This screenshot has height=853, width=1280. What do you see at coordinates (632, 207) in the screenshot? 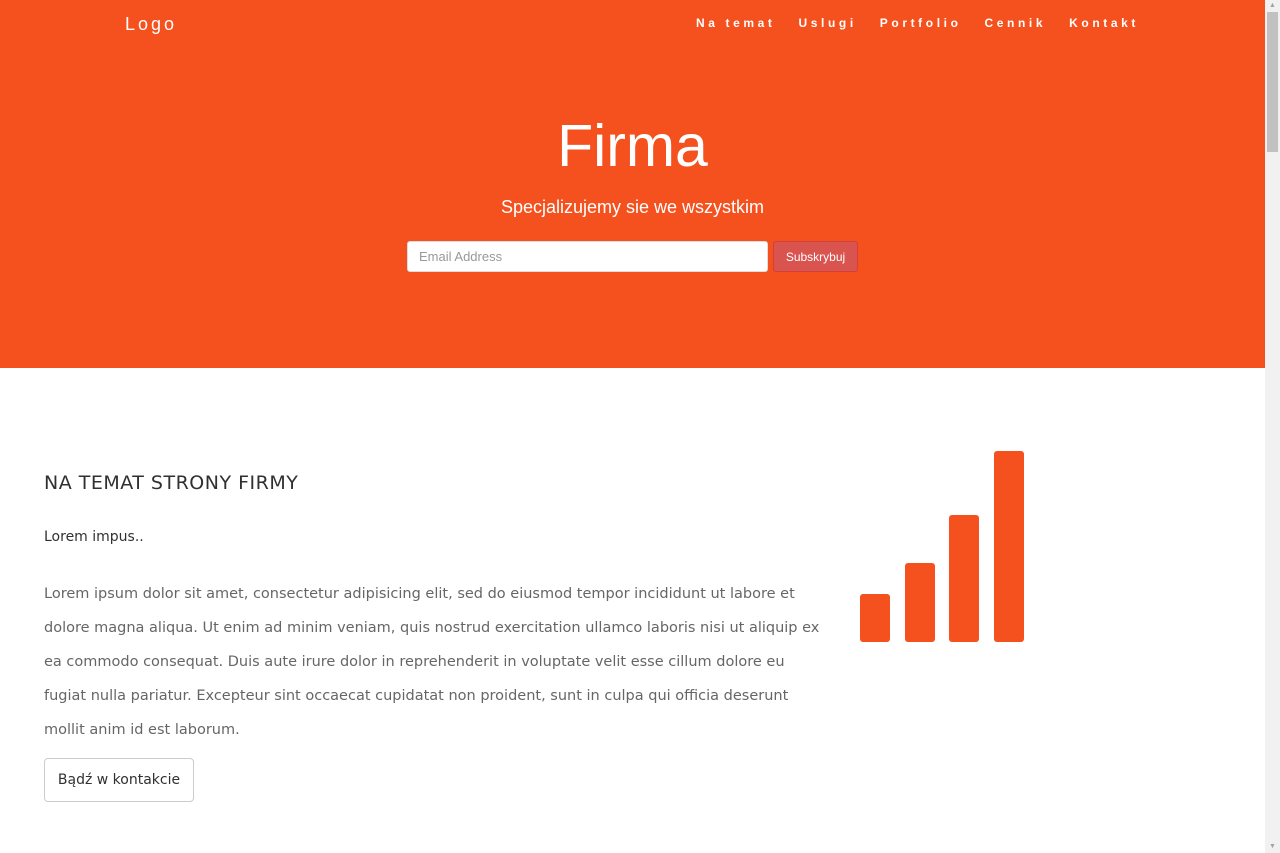
I see `hero-subtitle: Specjalizujemy sie we wszystkim` at bounding box center [632, 207].